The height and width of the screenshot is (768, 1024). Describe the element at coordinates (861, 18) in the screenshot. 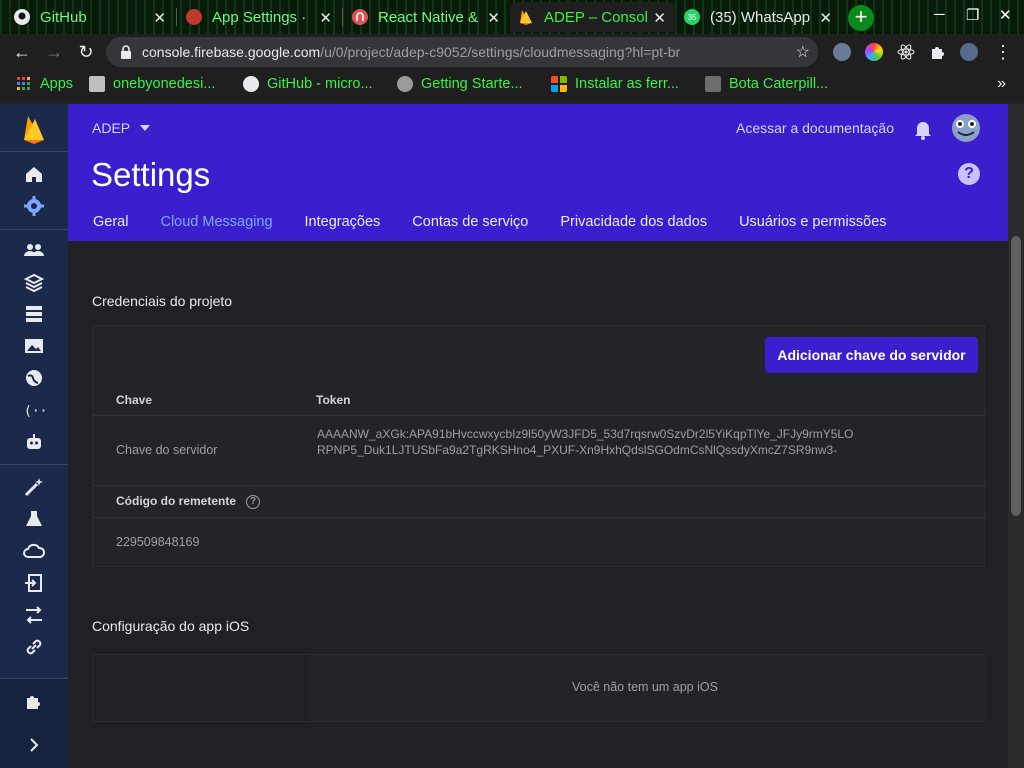

I see `new-tab-button: +` at that location.